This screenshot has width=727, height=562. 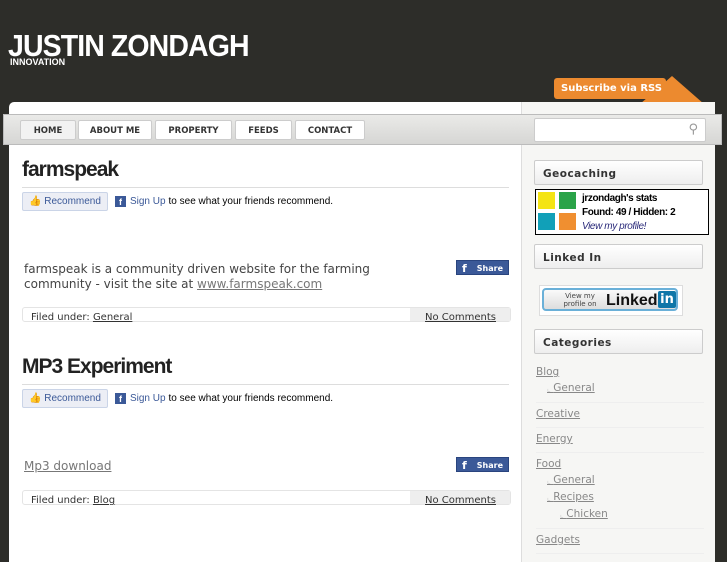 What do you see at coordinates (567, 221) in the screenshot?
I see `geocache-flag-icon` at bounding box center [567, 221].